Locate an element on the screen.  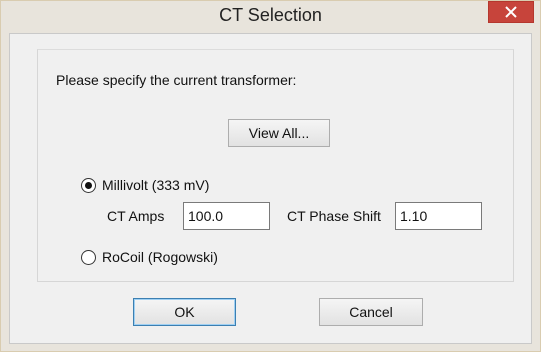
dialog-title: CT Selection is located at coordinates (270, 15).